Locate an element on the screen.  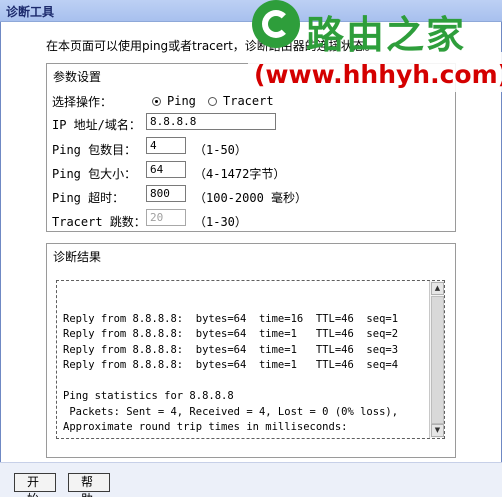
timeout-label: Ping 超时： is located at coordinates (88, 198).